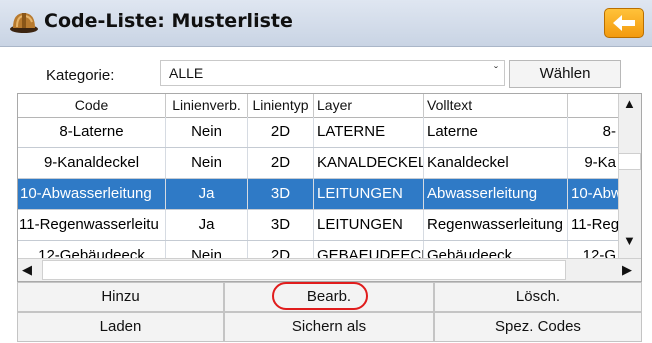  What do you see at coordinates (186, 73) in the screenshot?
I see `kategorie-value: ALLE` at bounding box center [186, 73].